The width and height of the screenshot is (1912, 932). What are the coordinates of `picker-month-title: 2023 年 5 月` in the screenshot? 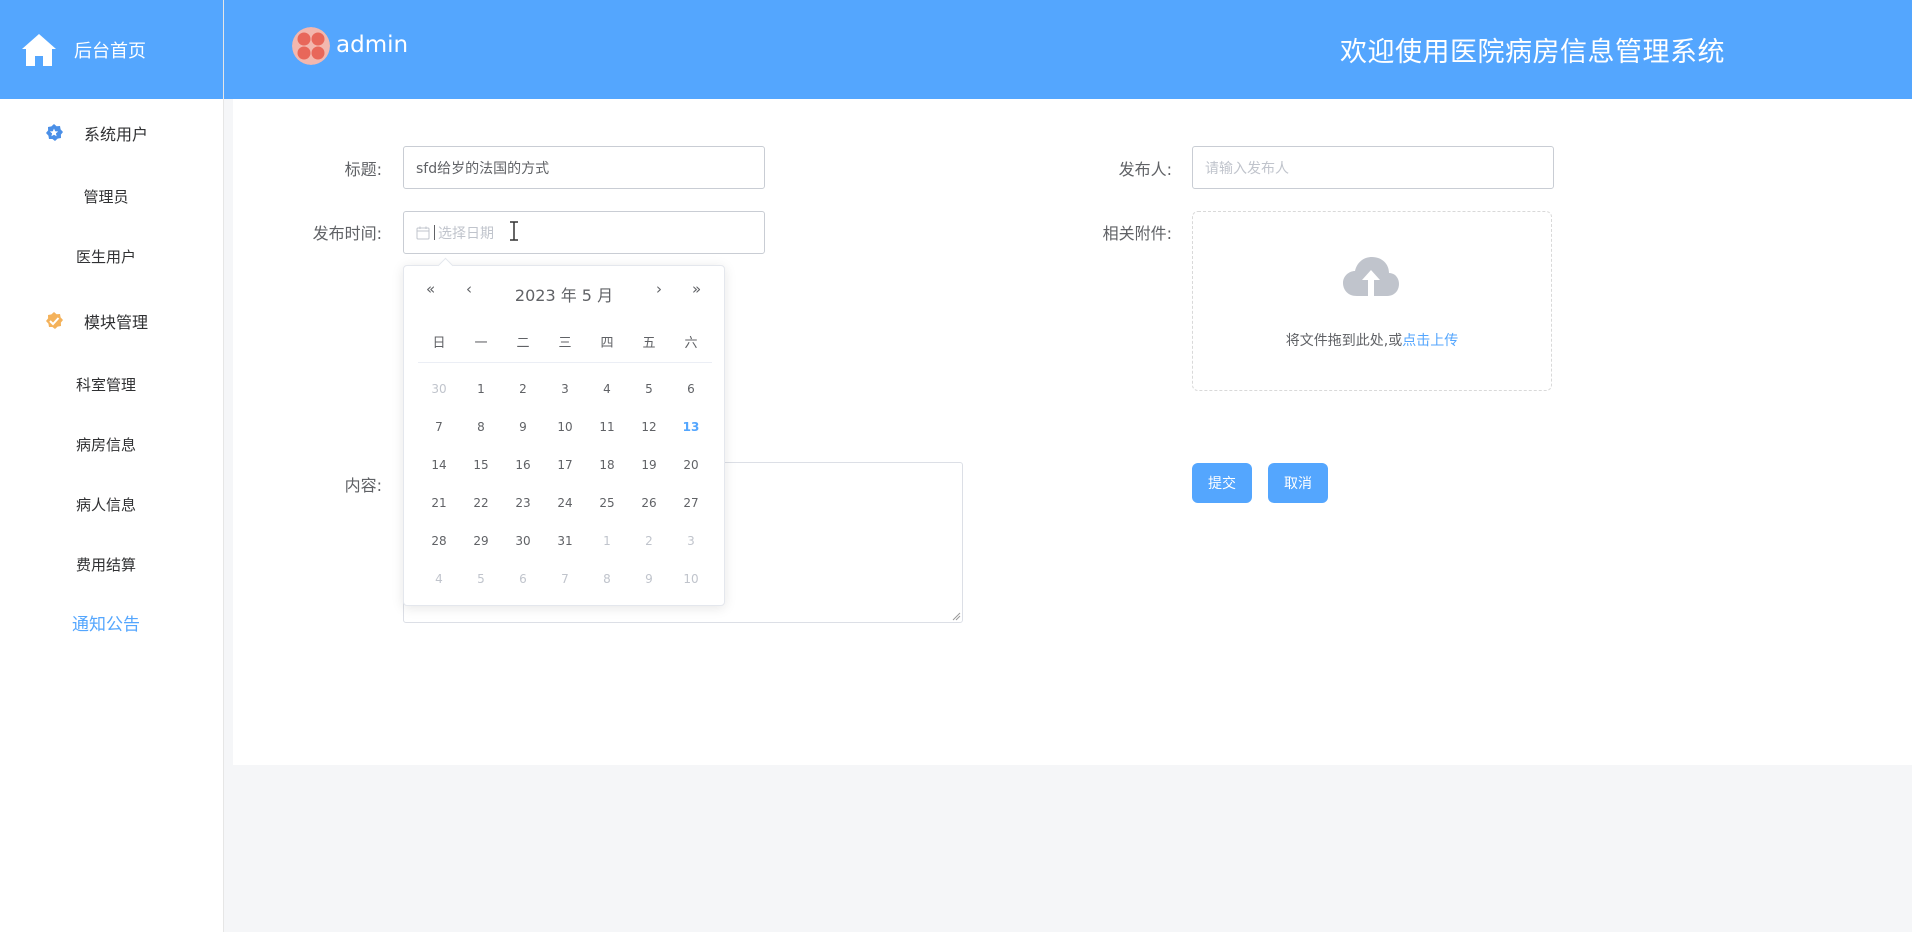 It's located at (564, 294).